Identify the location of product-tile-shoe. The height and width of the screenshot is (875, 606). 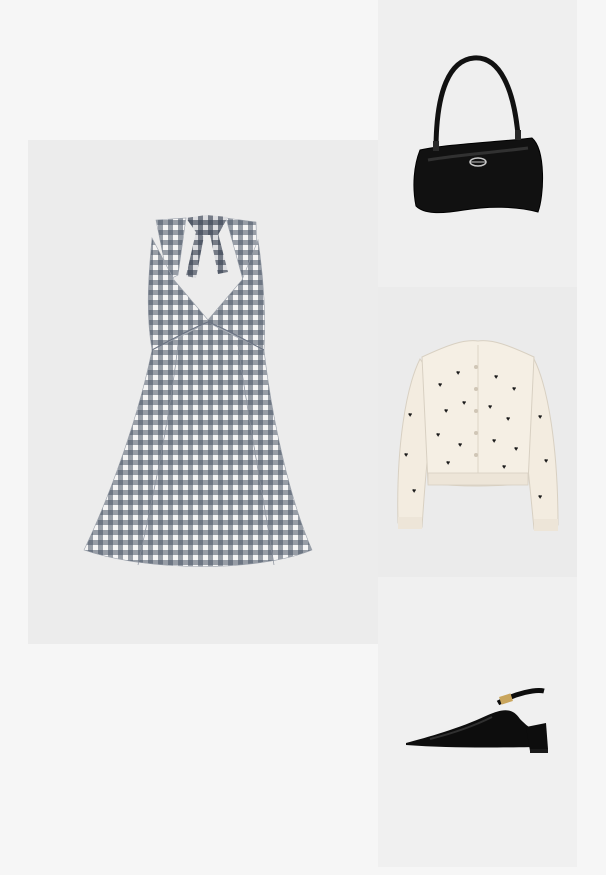
(477, 722).